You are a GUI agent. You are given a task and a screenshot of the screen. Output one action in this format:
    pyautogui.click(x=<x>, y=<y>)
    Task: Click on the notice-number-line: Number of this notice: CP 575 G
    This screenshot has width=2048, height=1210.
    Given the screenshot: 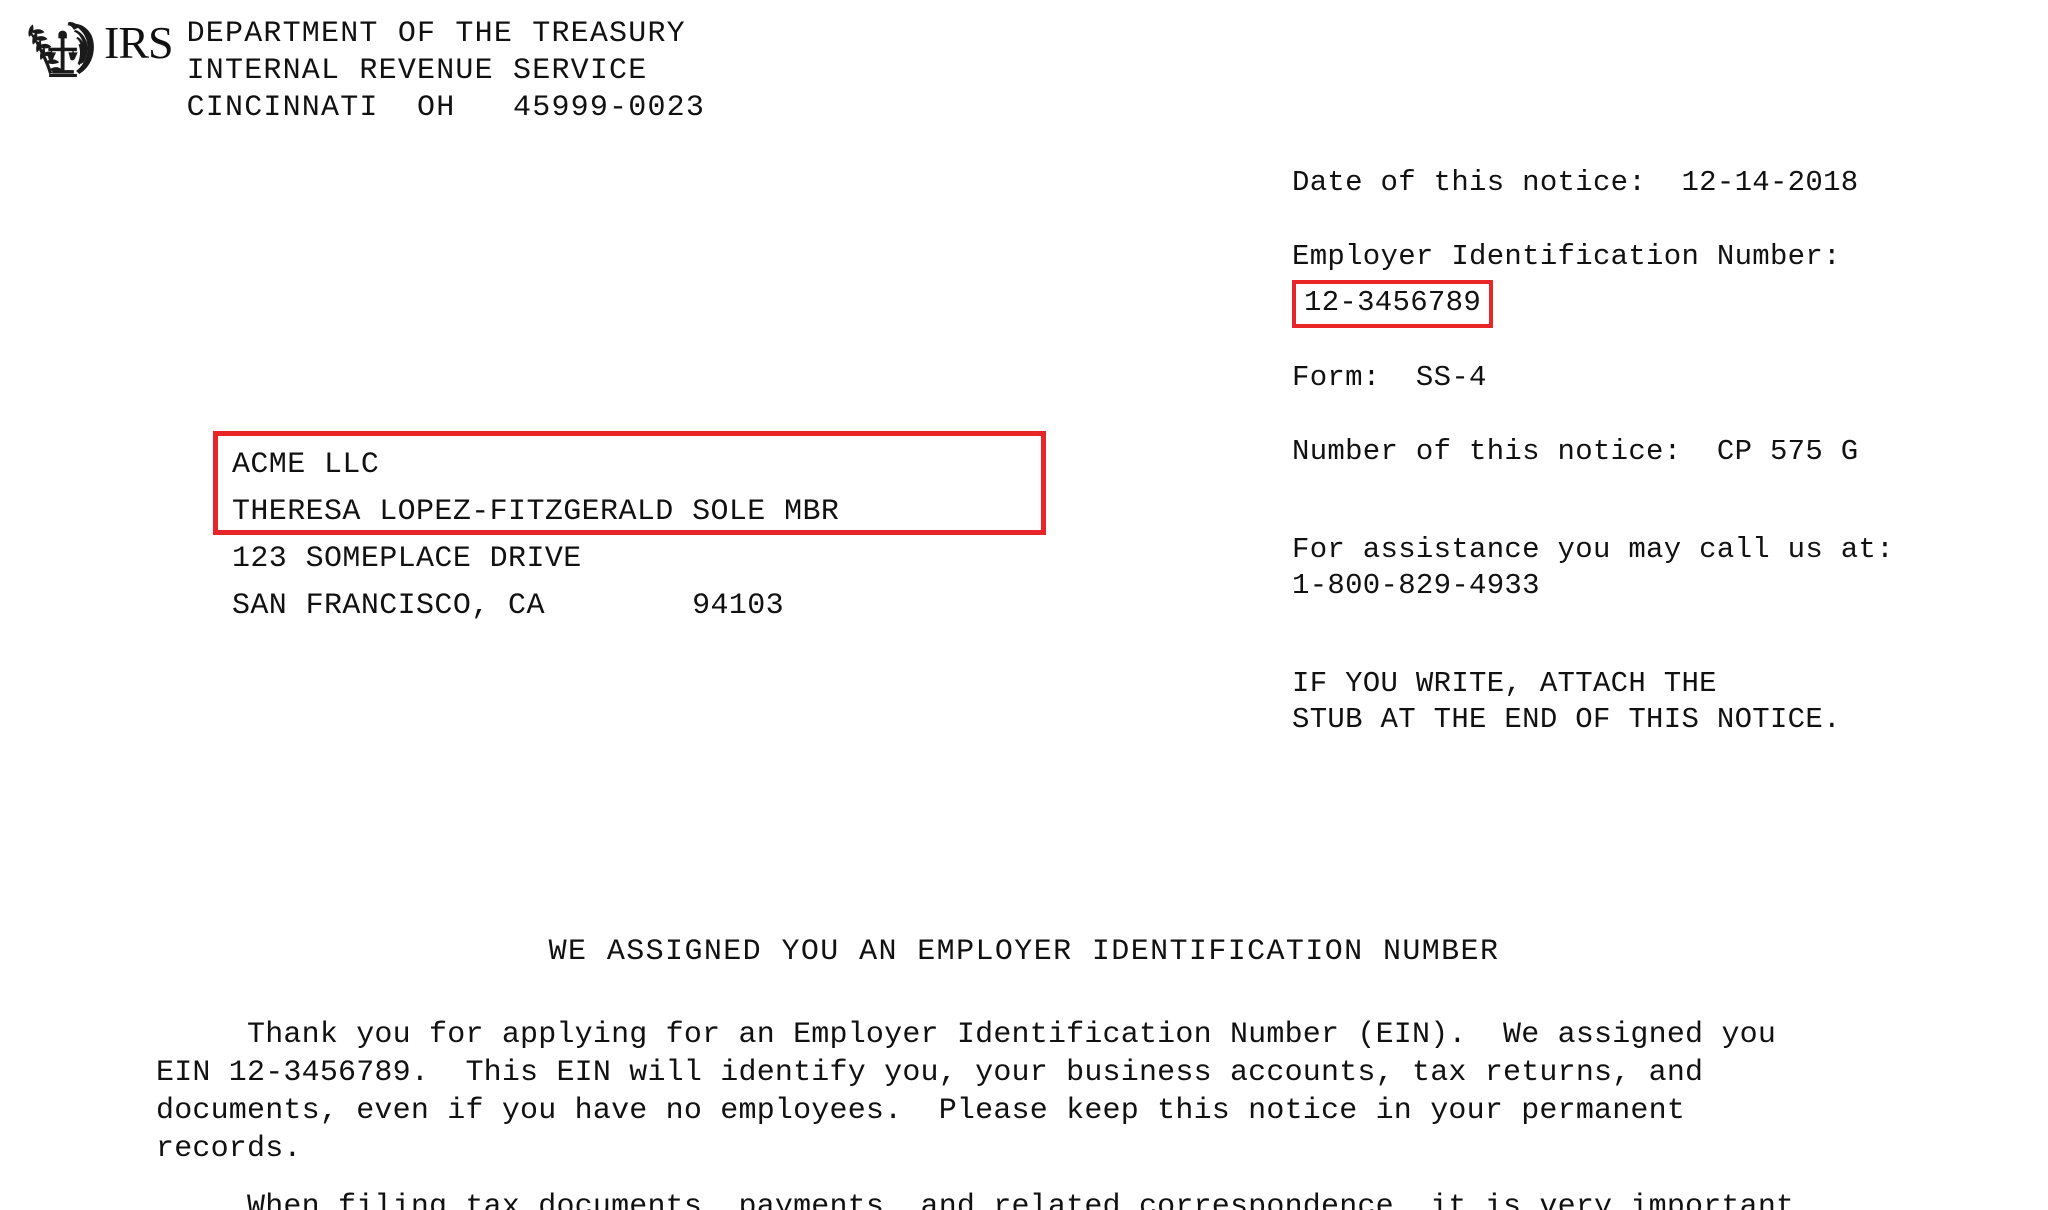 What is the action you would take?
    pyautogui.click(x=1575, y=451)
    